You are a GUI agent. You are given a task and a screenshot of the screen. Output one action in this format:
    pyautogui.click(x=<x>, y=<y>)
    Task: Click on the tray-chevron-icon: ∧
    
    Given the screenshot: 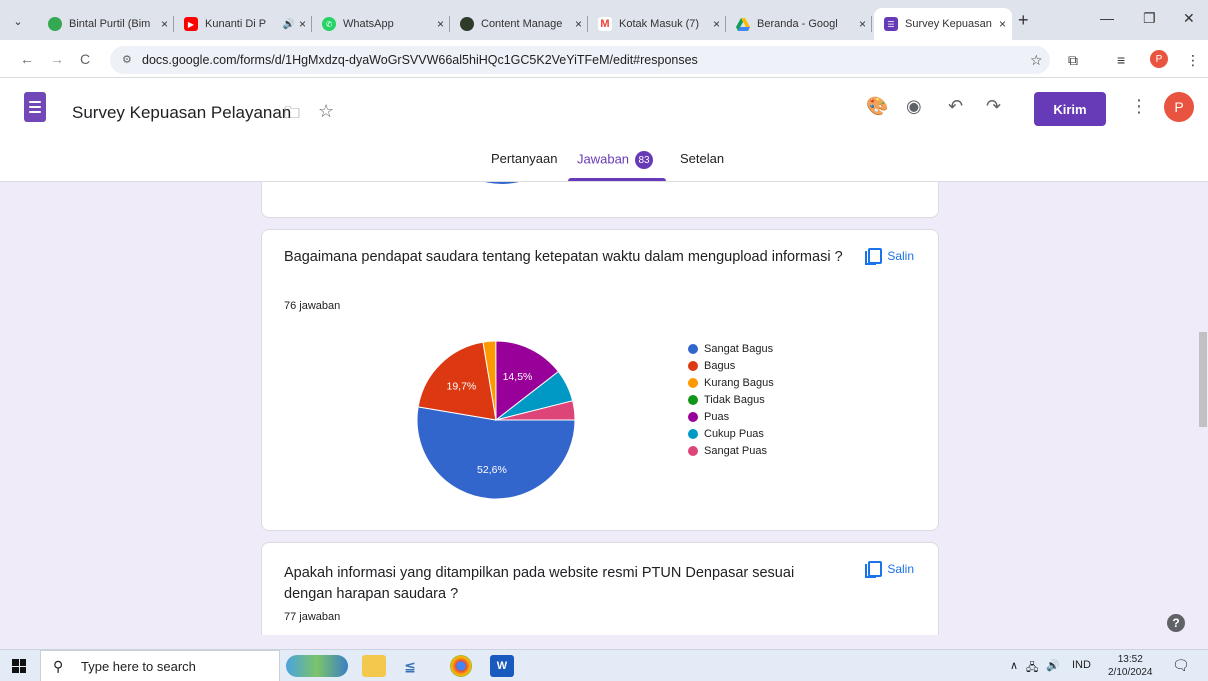 What is the action you would take?
    pyautogui.click(x=1014, y=665)
    